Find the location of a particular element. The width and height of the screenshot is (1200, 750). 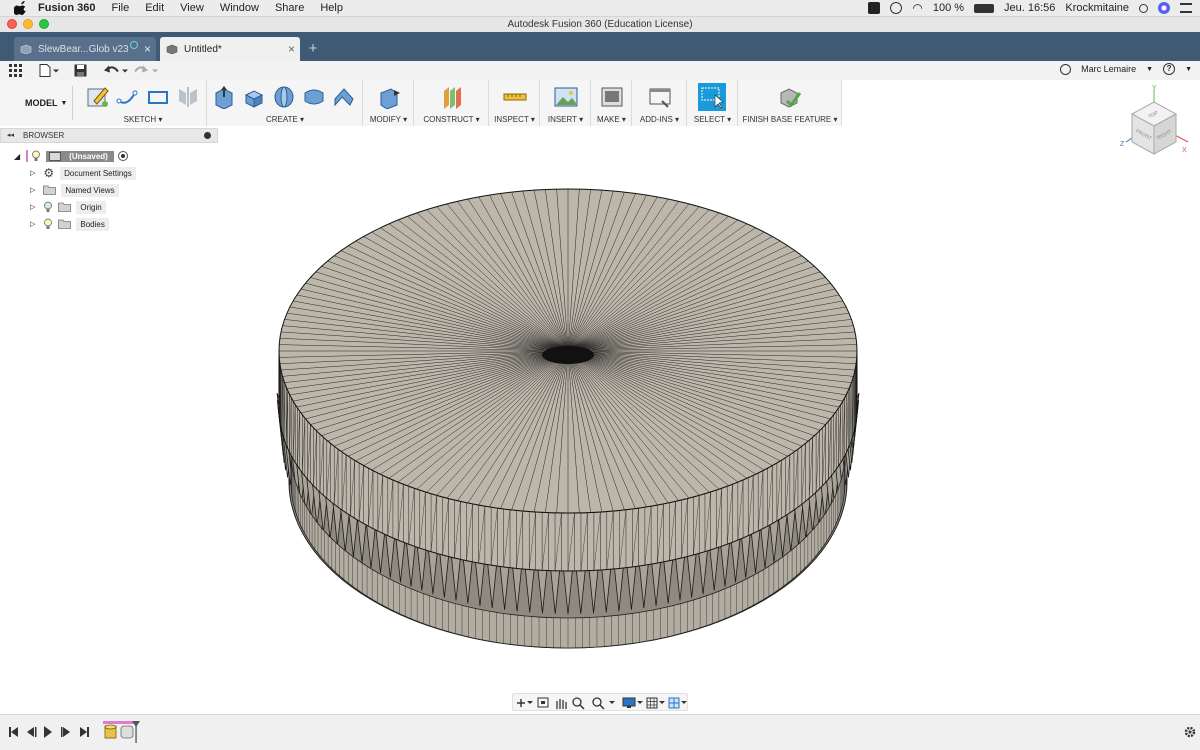

step-back-icon is located at coordinates (32, 732).